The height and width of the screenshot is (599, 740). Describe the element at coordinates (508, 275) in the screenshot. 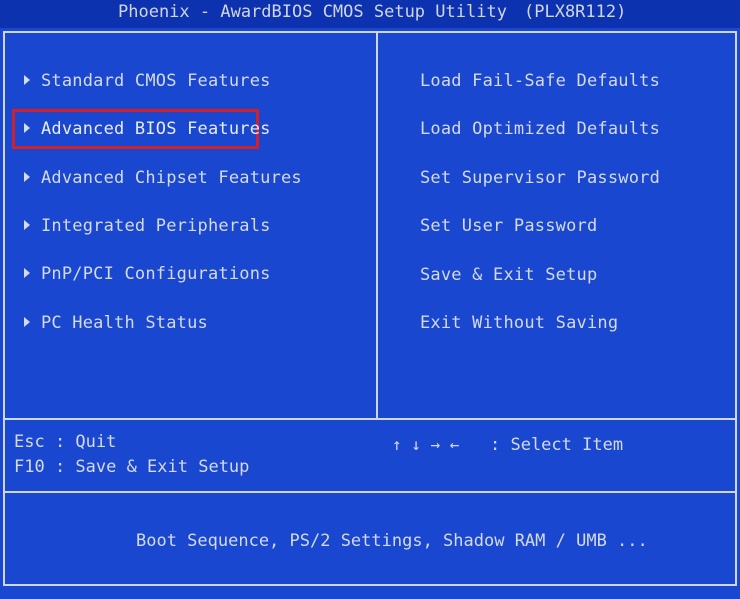

I see `menu-item-save-exit-setup: Save & Exit Setup` at that location.